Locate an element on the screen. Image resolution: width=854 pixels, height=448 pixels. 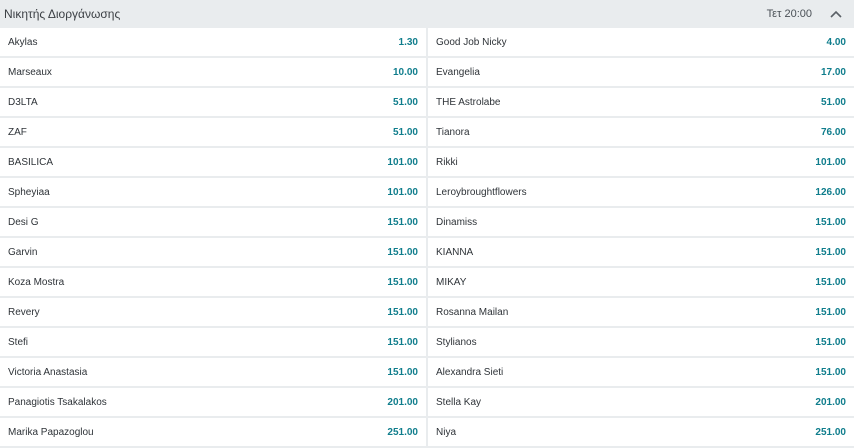
selection-cell: Stefi 151.00 is located at coordinates (213, 342).